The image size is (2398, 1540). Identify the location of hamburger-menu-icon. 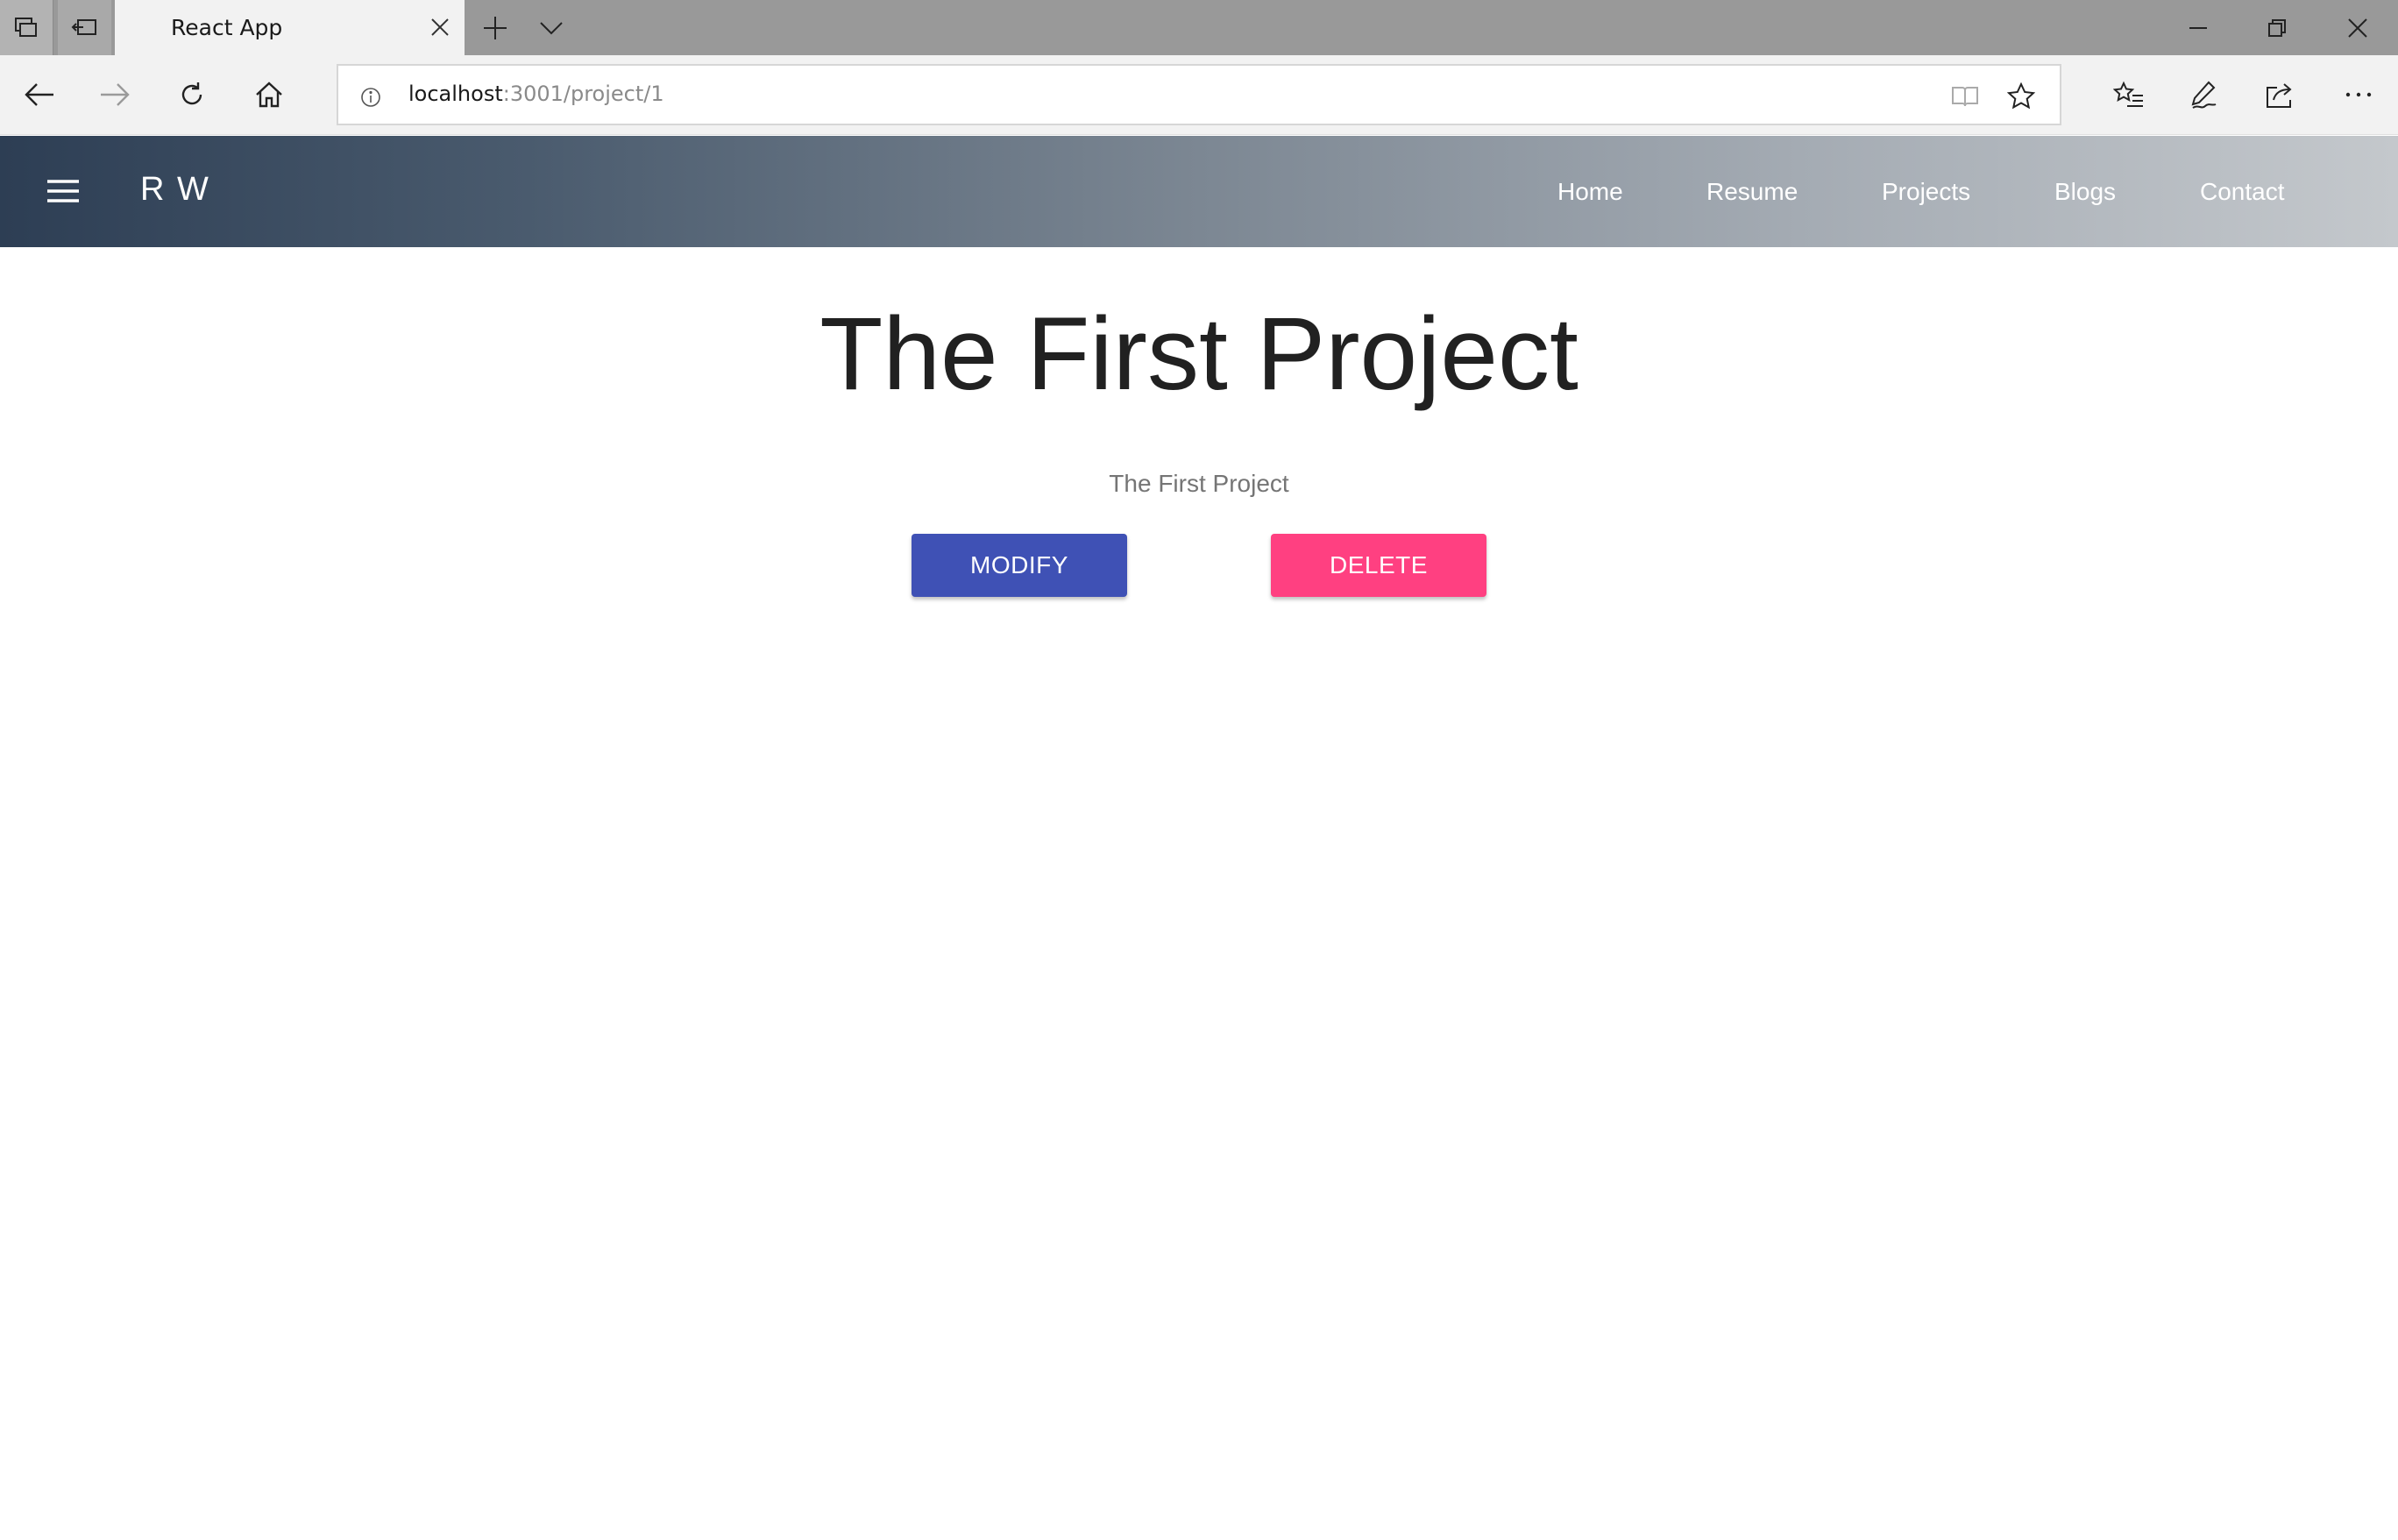
(63, 191).